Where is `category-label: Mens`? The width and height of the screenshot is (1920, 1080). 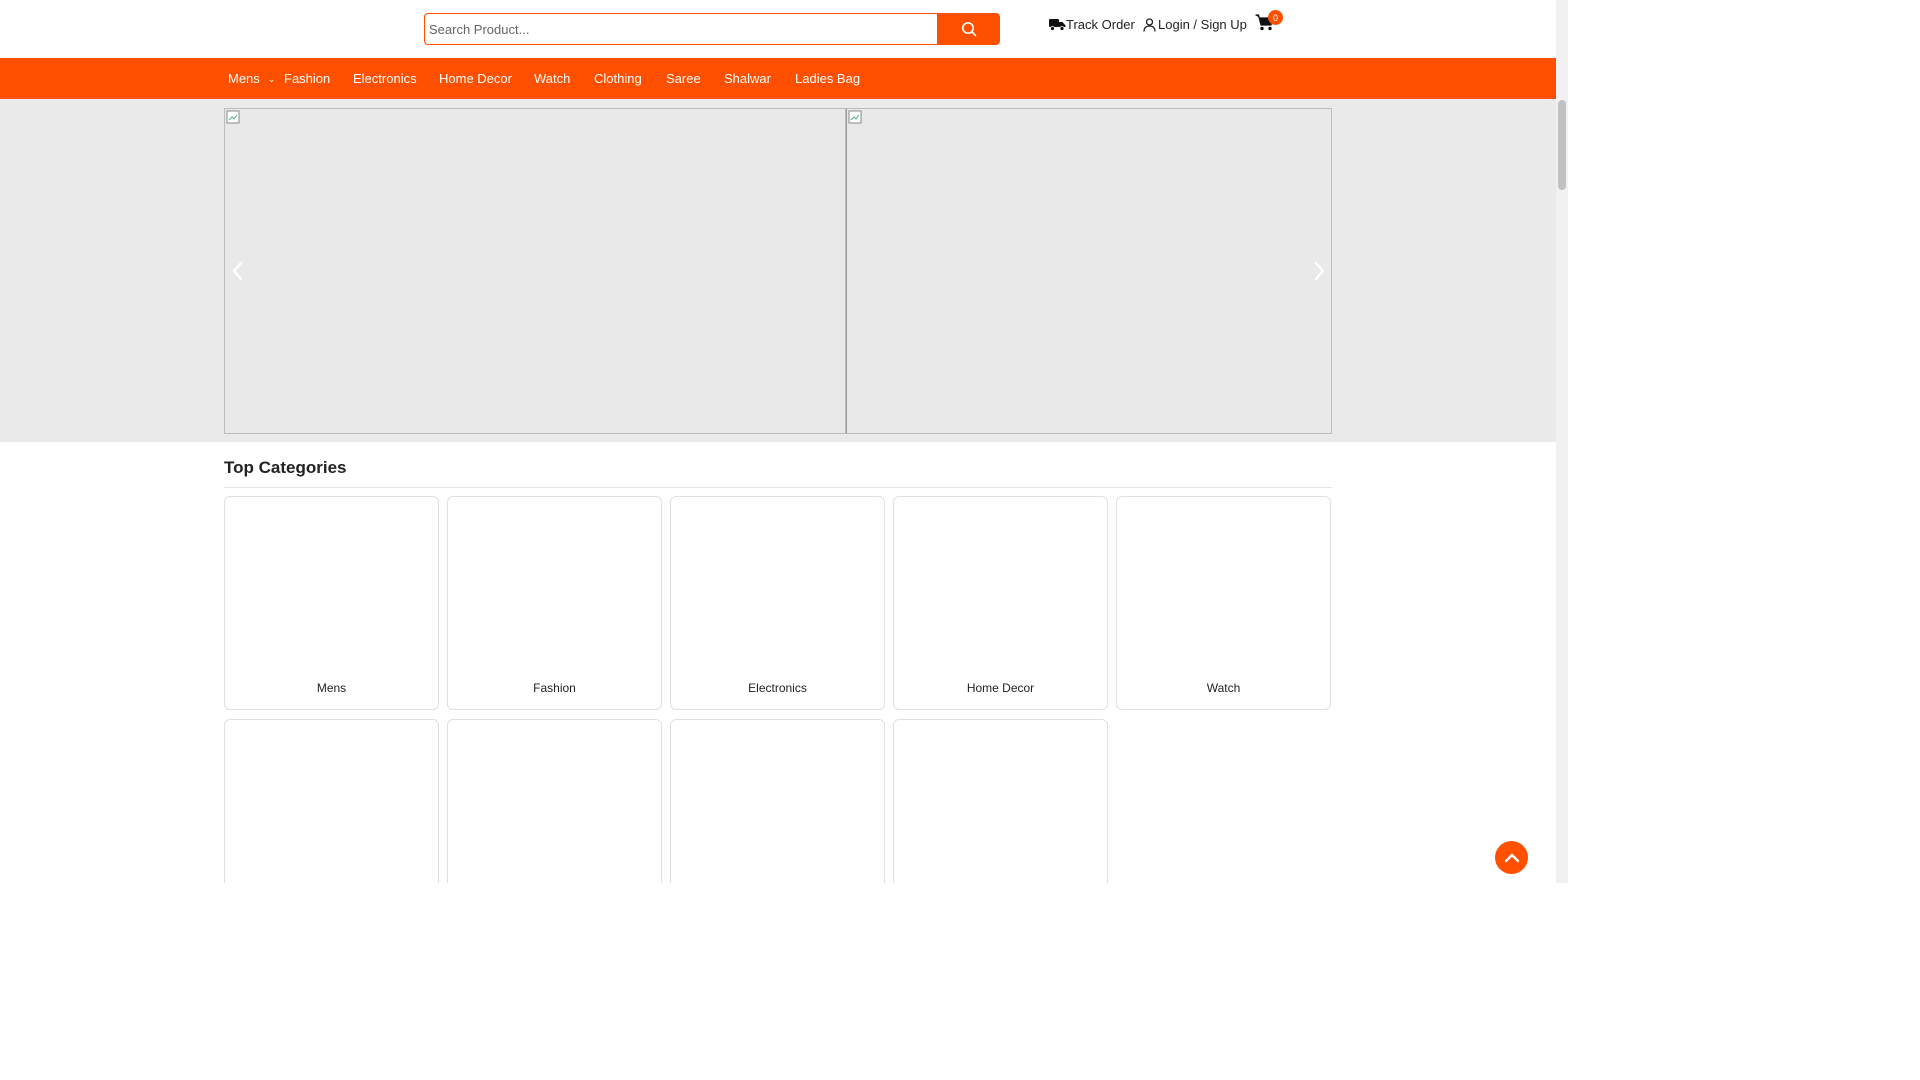 category-label: Mens is located at coordinates (331, 688).